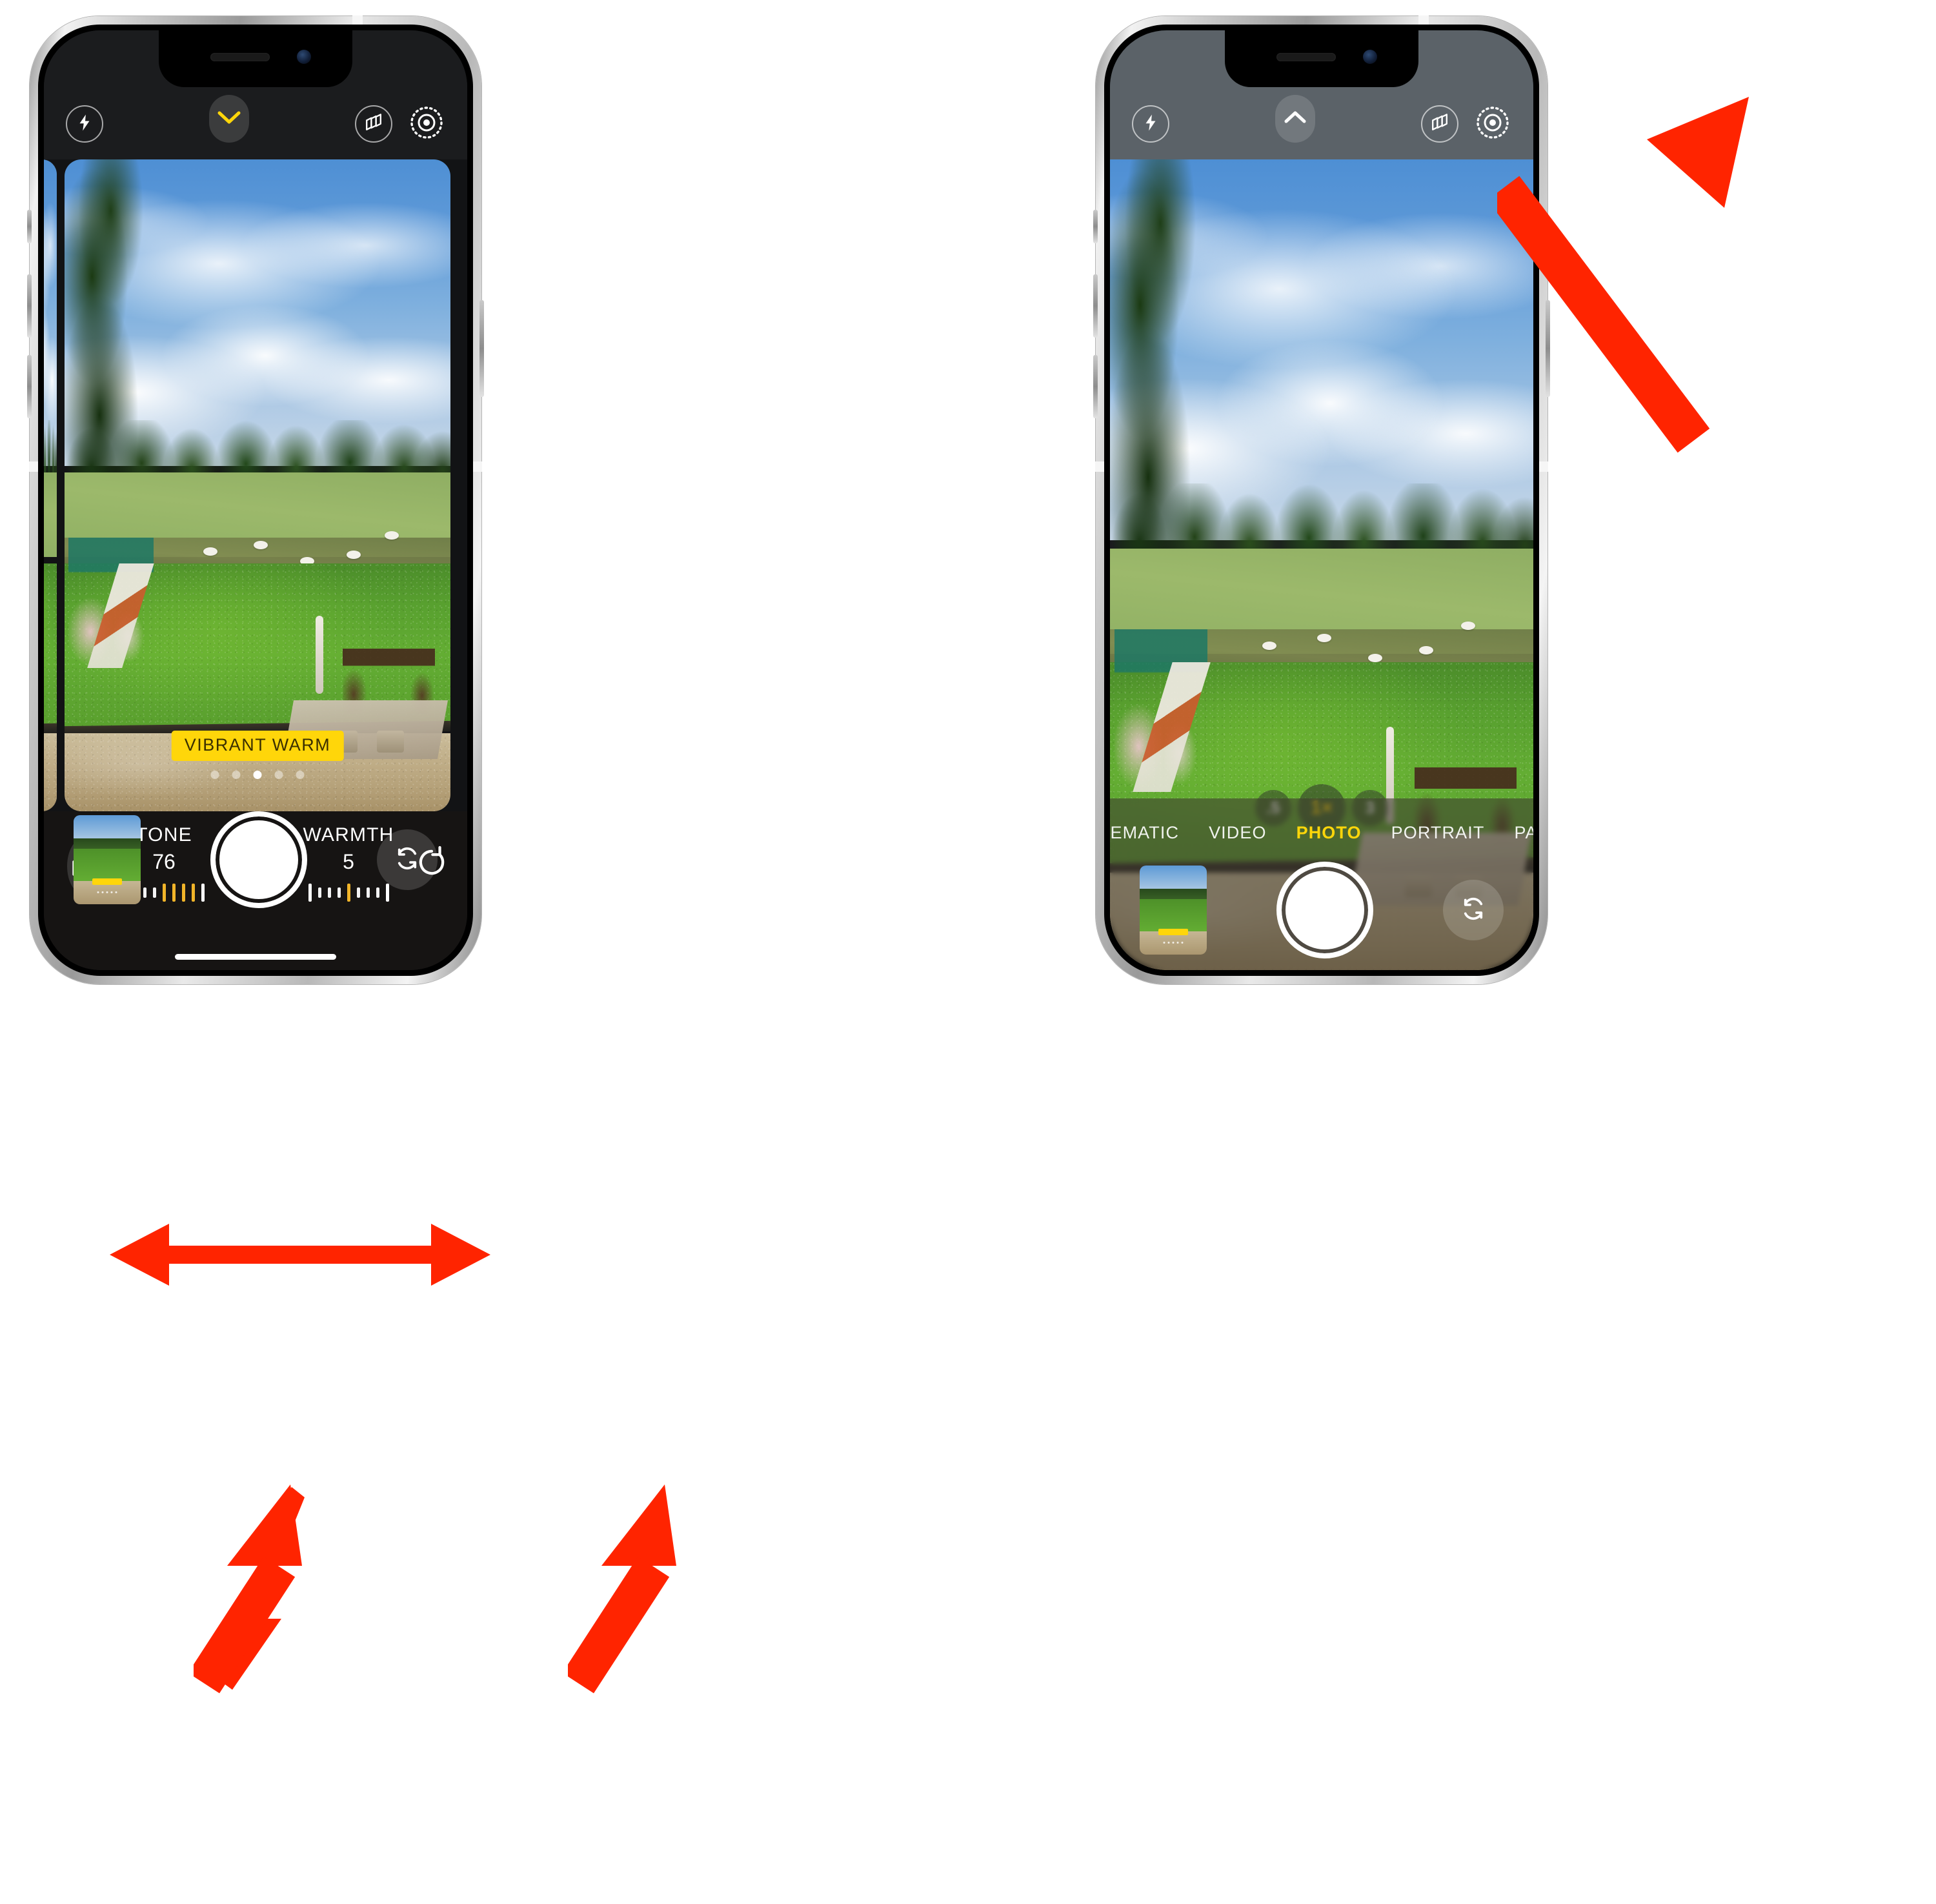 Image resolution: width=1936 pixels, height=1904 pixels. What do you see at coordinates (1438, 833) in the screenshot?
I see `mode-portrait: PORTRAIT` at bounding box center [1438, 833].